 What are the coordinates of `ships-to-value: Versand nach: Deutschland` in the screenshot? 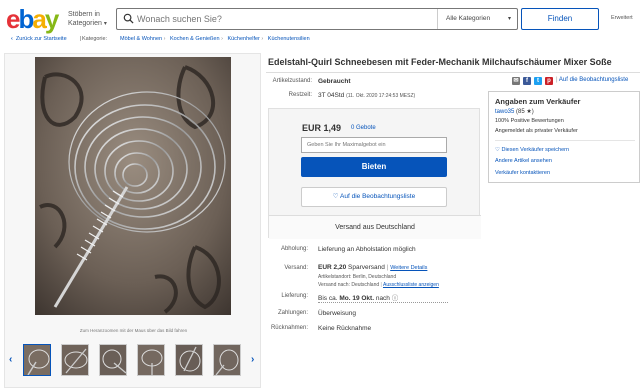 It's located at (349, 285).